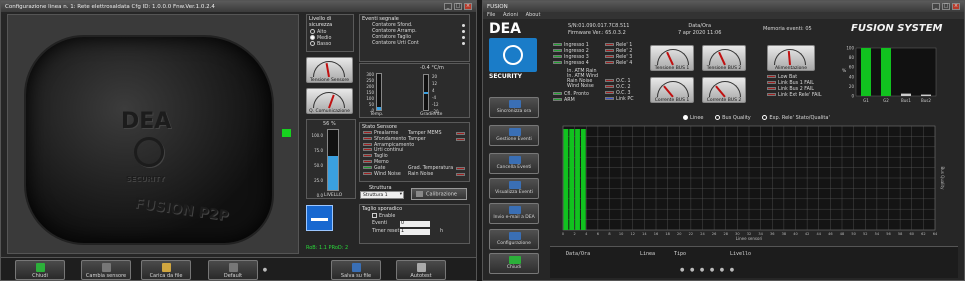  Describe the element at coordinates (700, 26) in the screenshot. I see `datetime-label: Data/Ora` at that location.